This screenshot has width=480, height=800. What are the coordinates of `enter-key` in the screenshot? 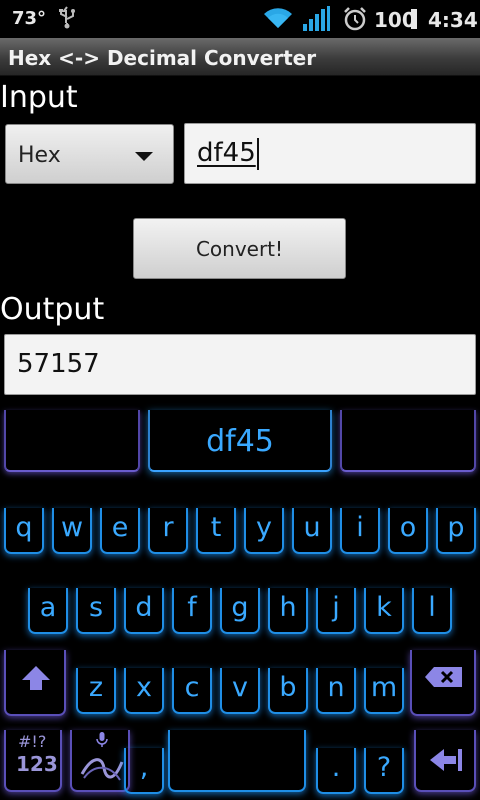 It's located at (445, 761).